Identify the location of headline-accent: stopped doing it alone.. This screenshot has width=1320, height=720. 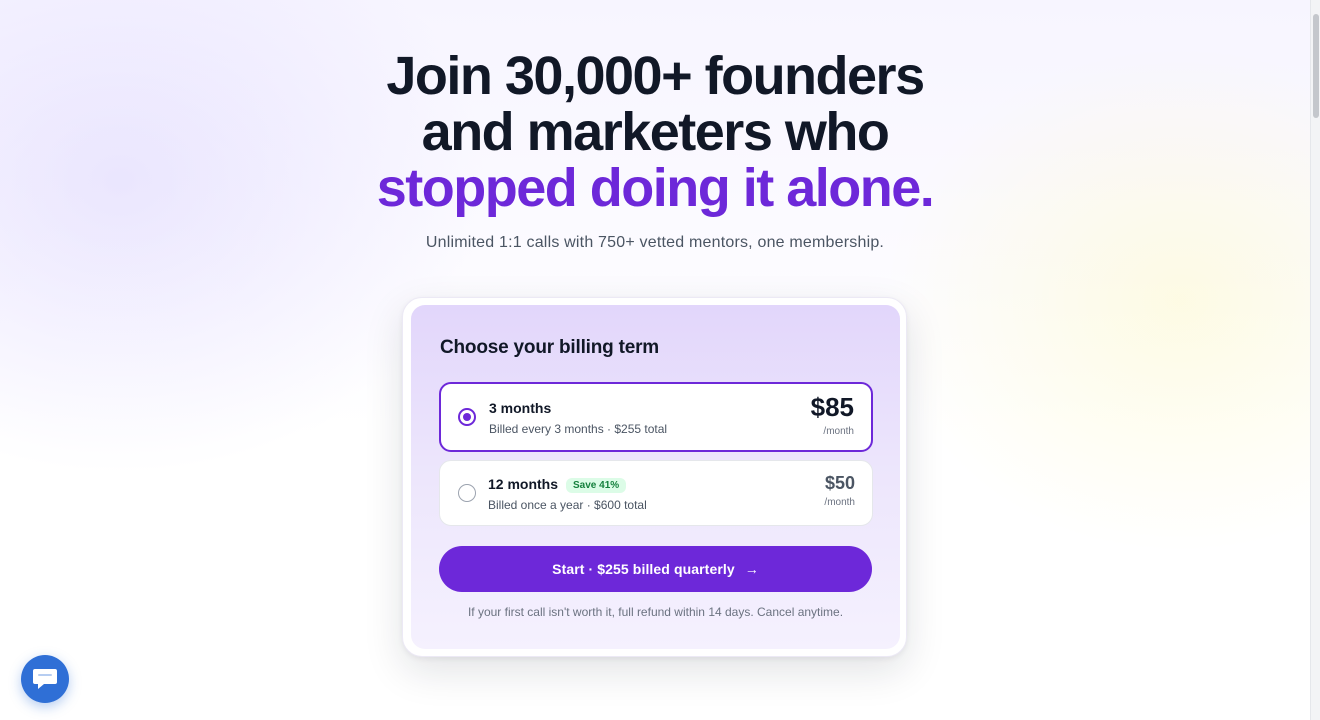
(655, 188).